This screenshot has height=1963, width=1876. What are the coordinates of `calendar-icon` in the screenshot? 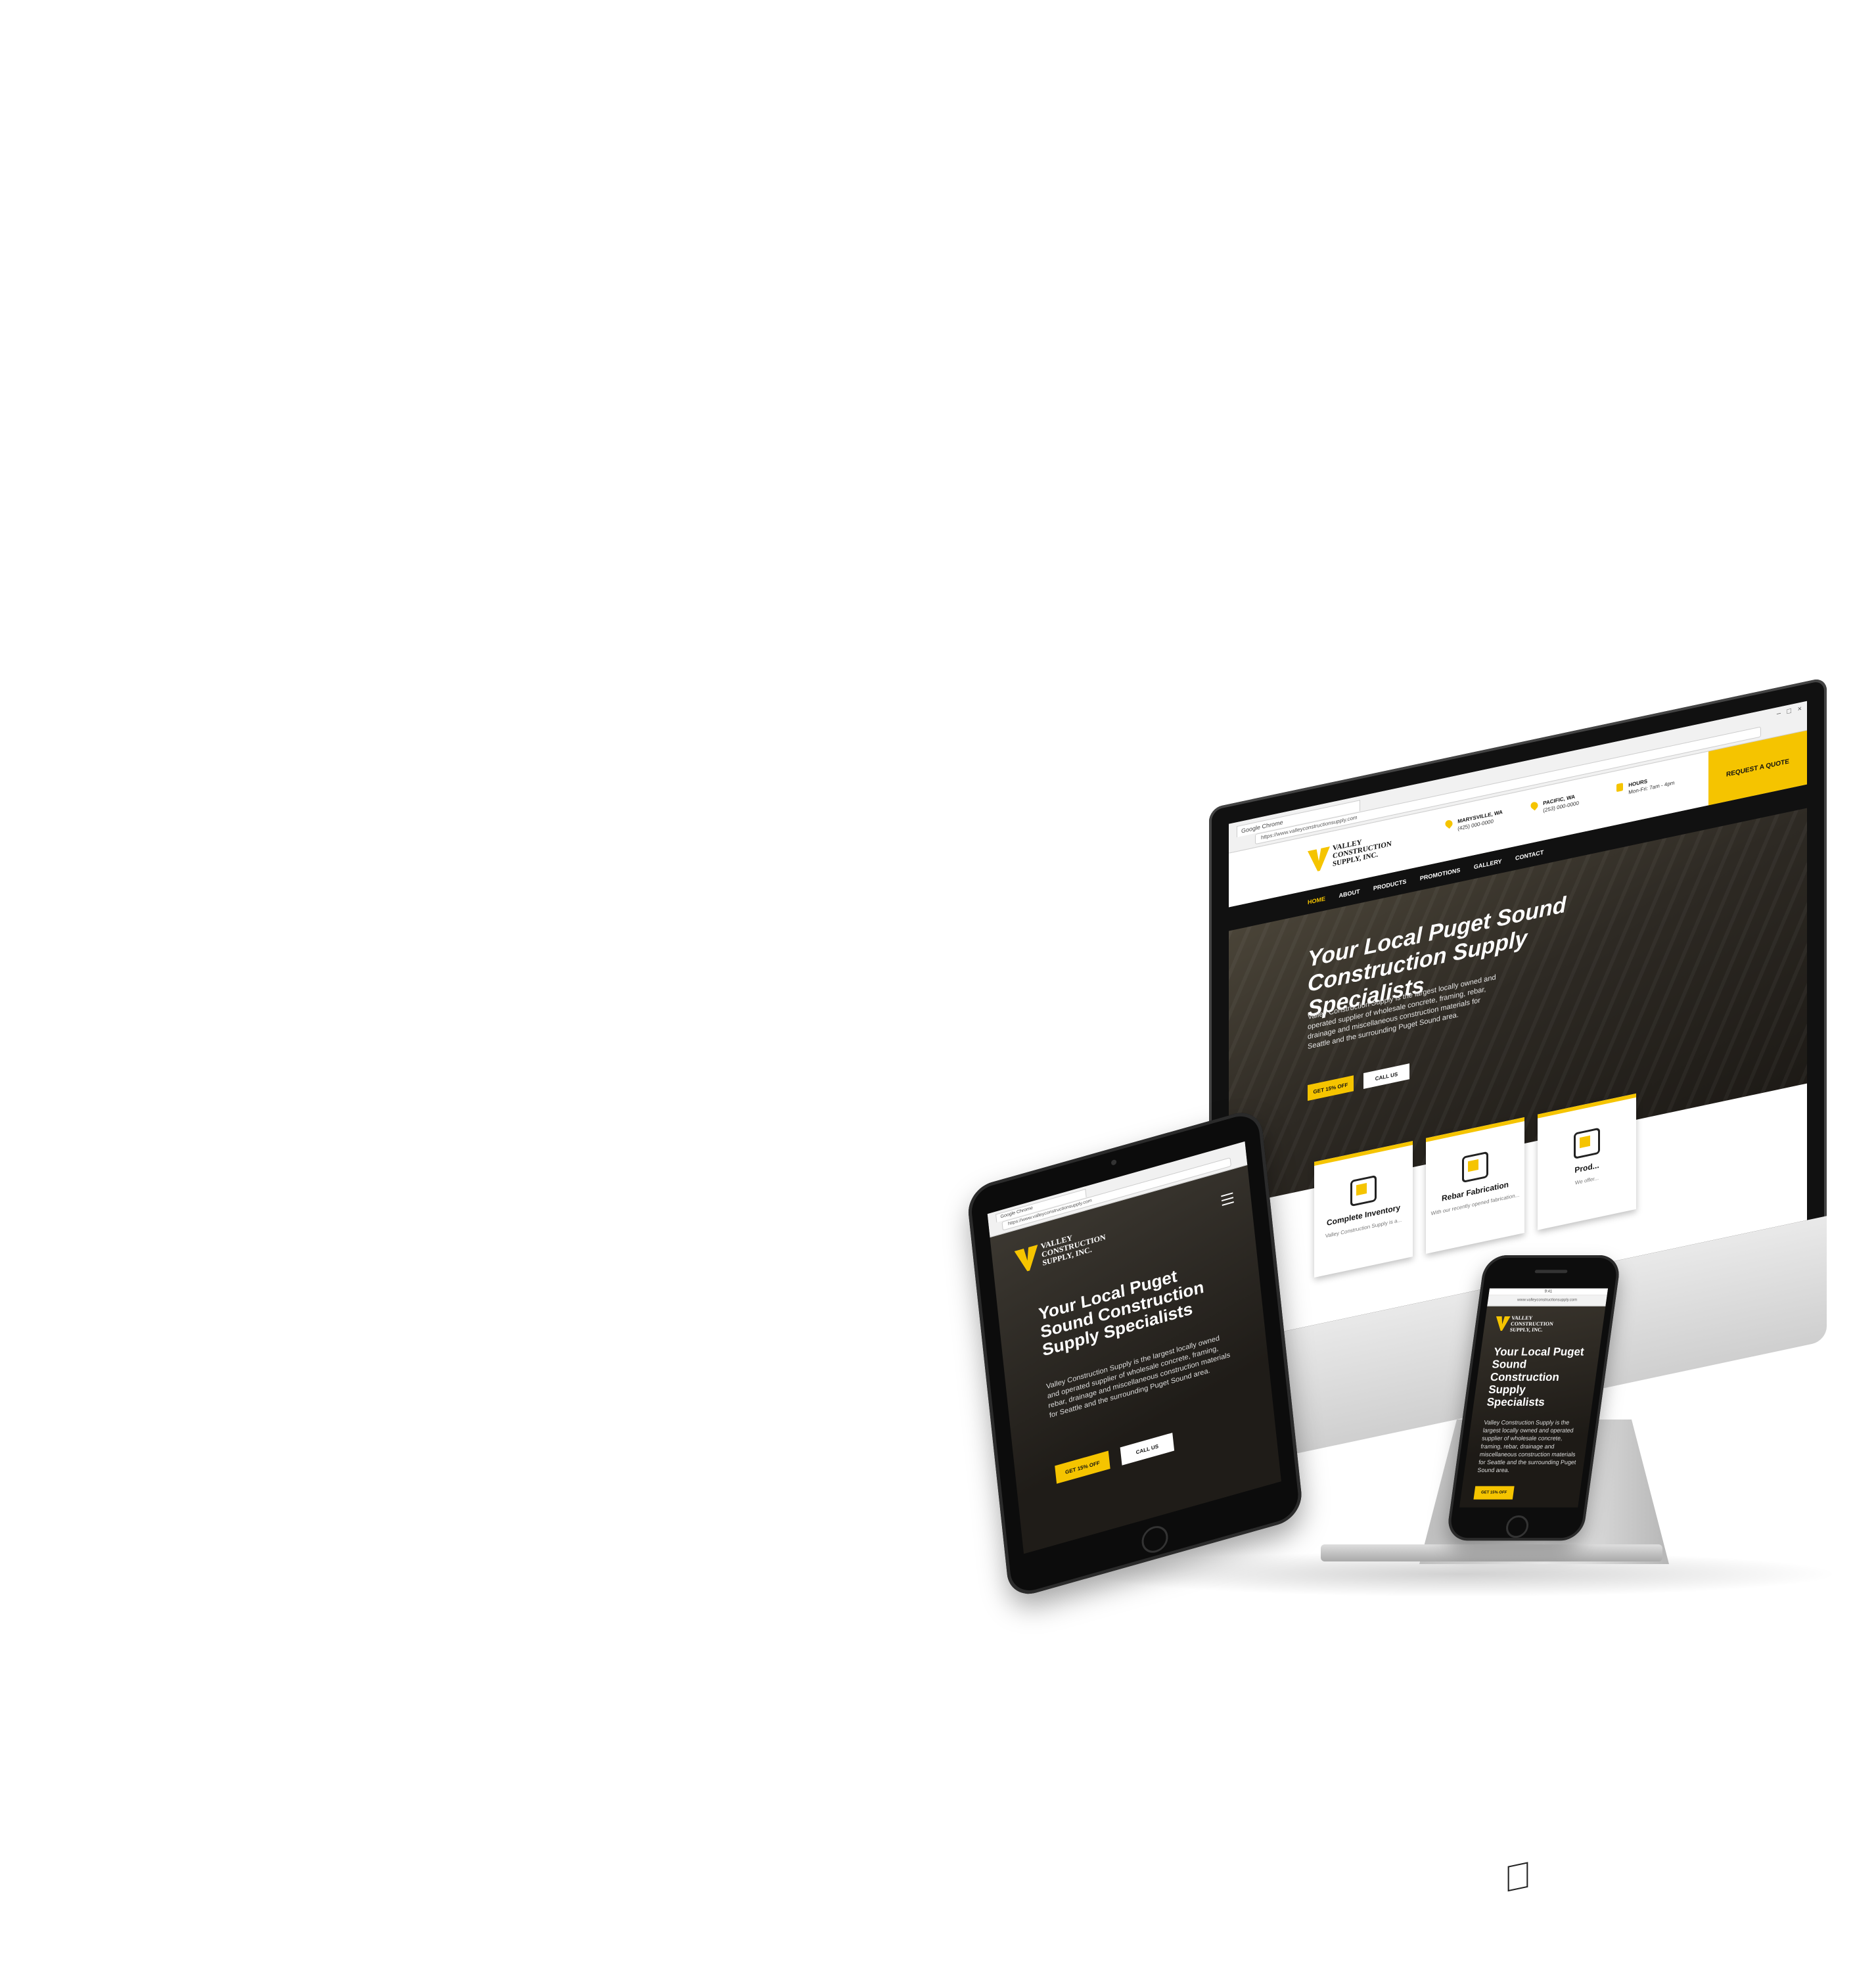 It's located at (1619, 788).